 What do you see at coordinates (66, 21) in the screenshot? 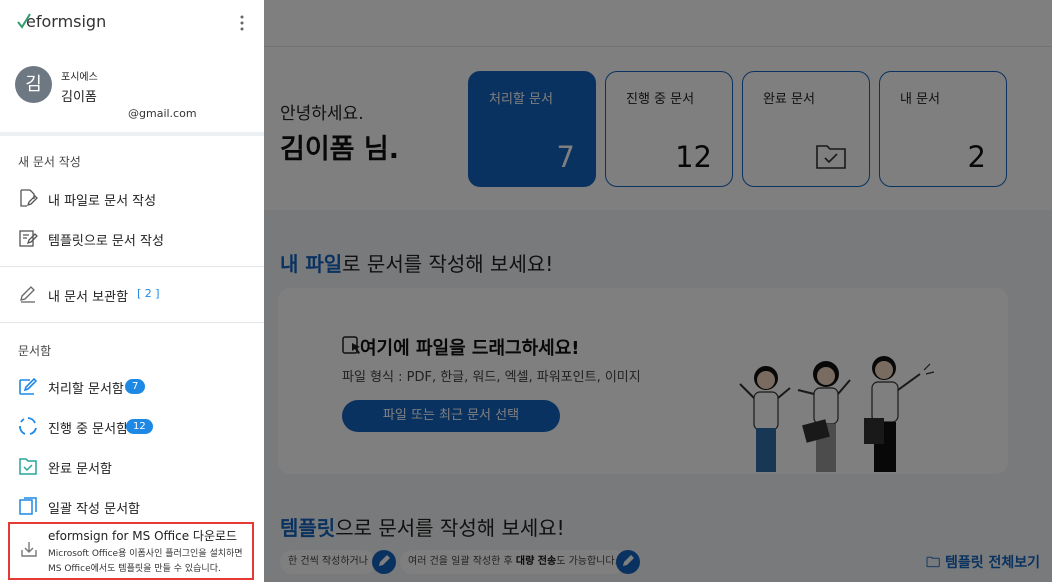
I see `brand-logo: eformsign` at bounding box center [66, 21].